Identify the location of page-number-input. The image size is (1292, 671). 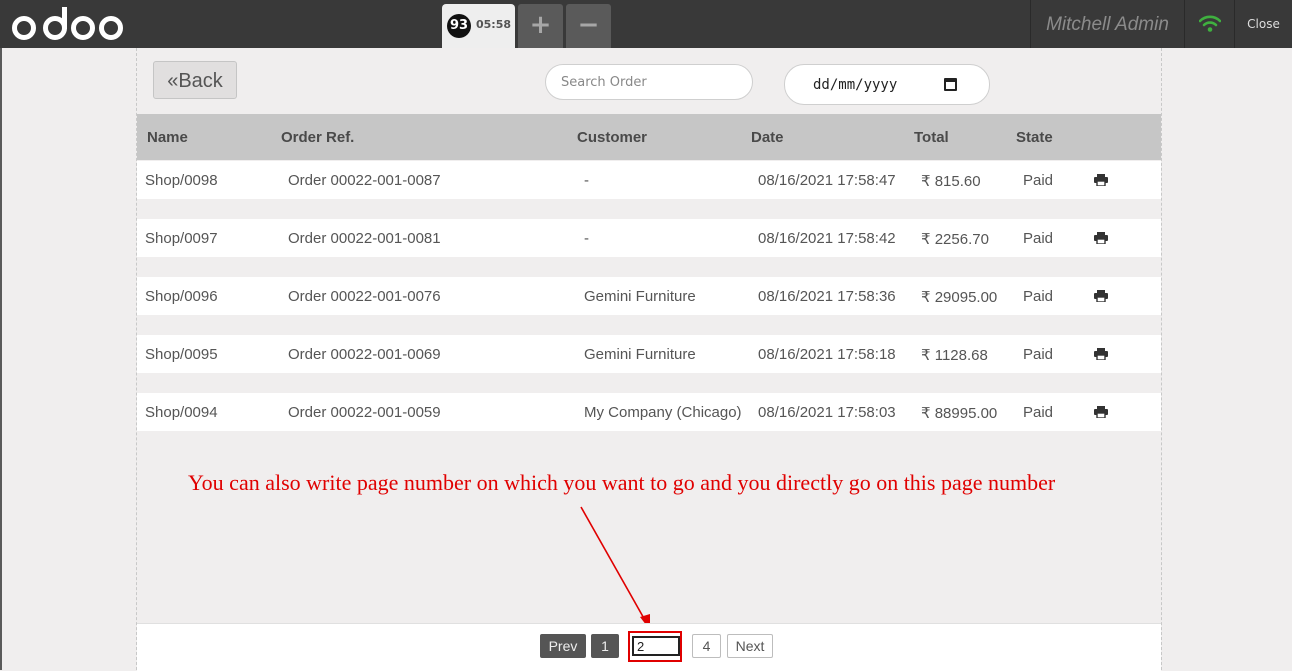
(656, 646).